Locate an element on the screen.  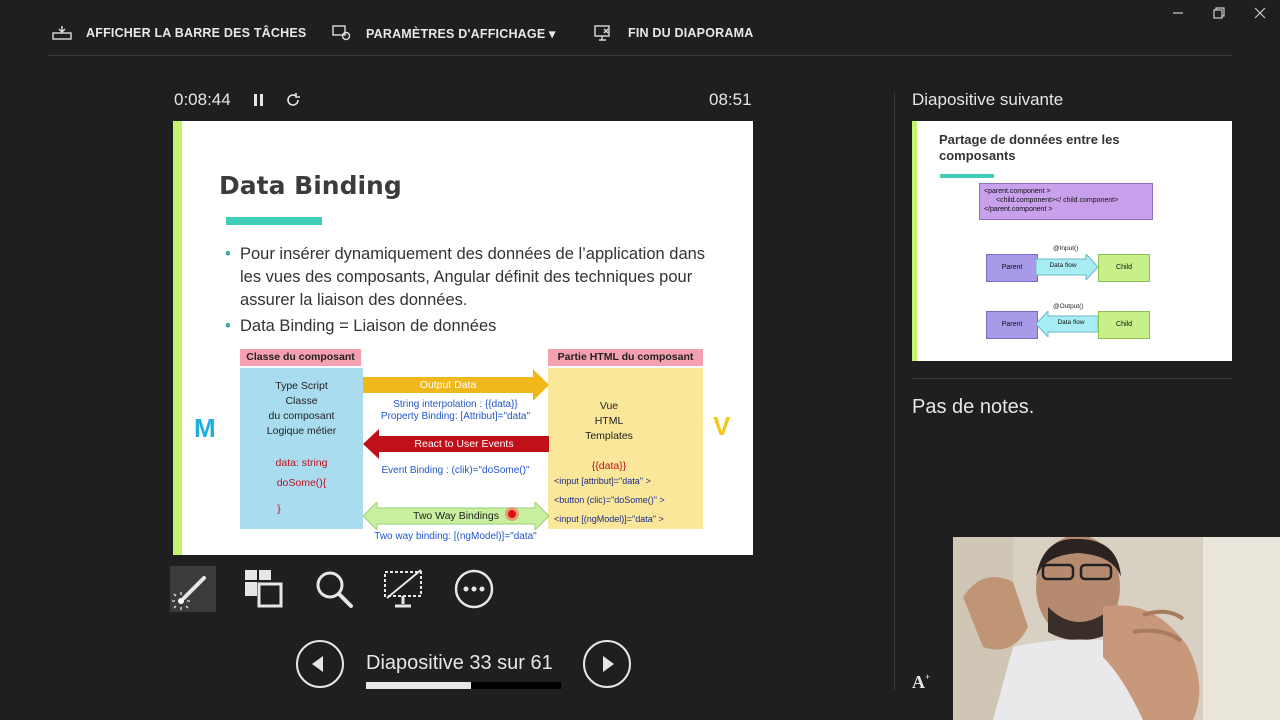
end-slideshow-label: FIN DU DIAPORAMA is located at coordinates (691, 33).